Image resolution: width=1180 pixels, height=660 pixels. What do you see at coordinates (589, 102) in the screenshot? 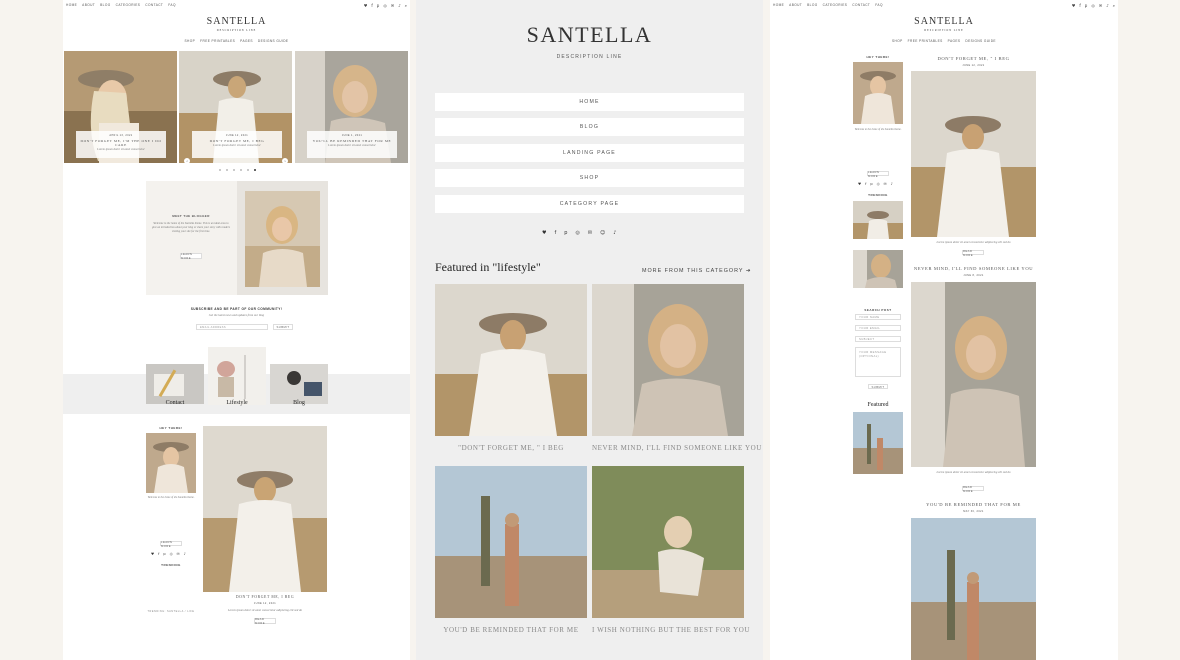
I see `mobile-menu-home: HOME` at bounding box center [589, 102].